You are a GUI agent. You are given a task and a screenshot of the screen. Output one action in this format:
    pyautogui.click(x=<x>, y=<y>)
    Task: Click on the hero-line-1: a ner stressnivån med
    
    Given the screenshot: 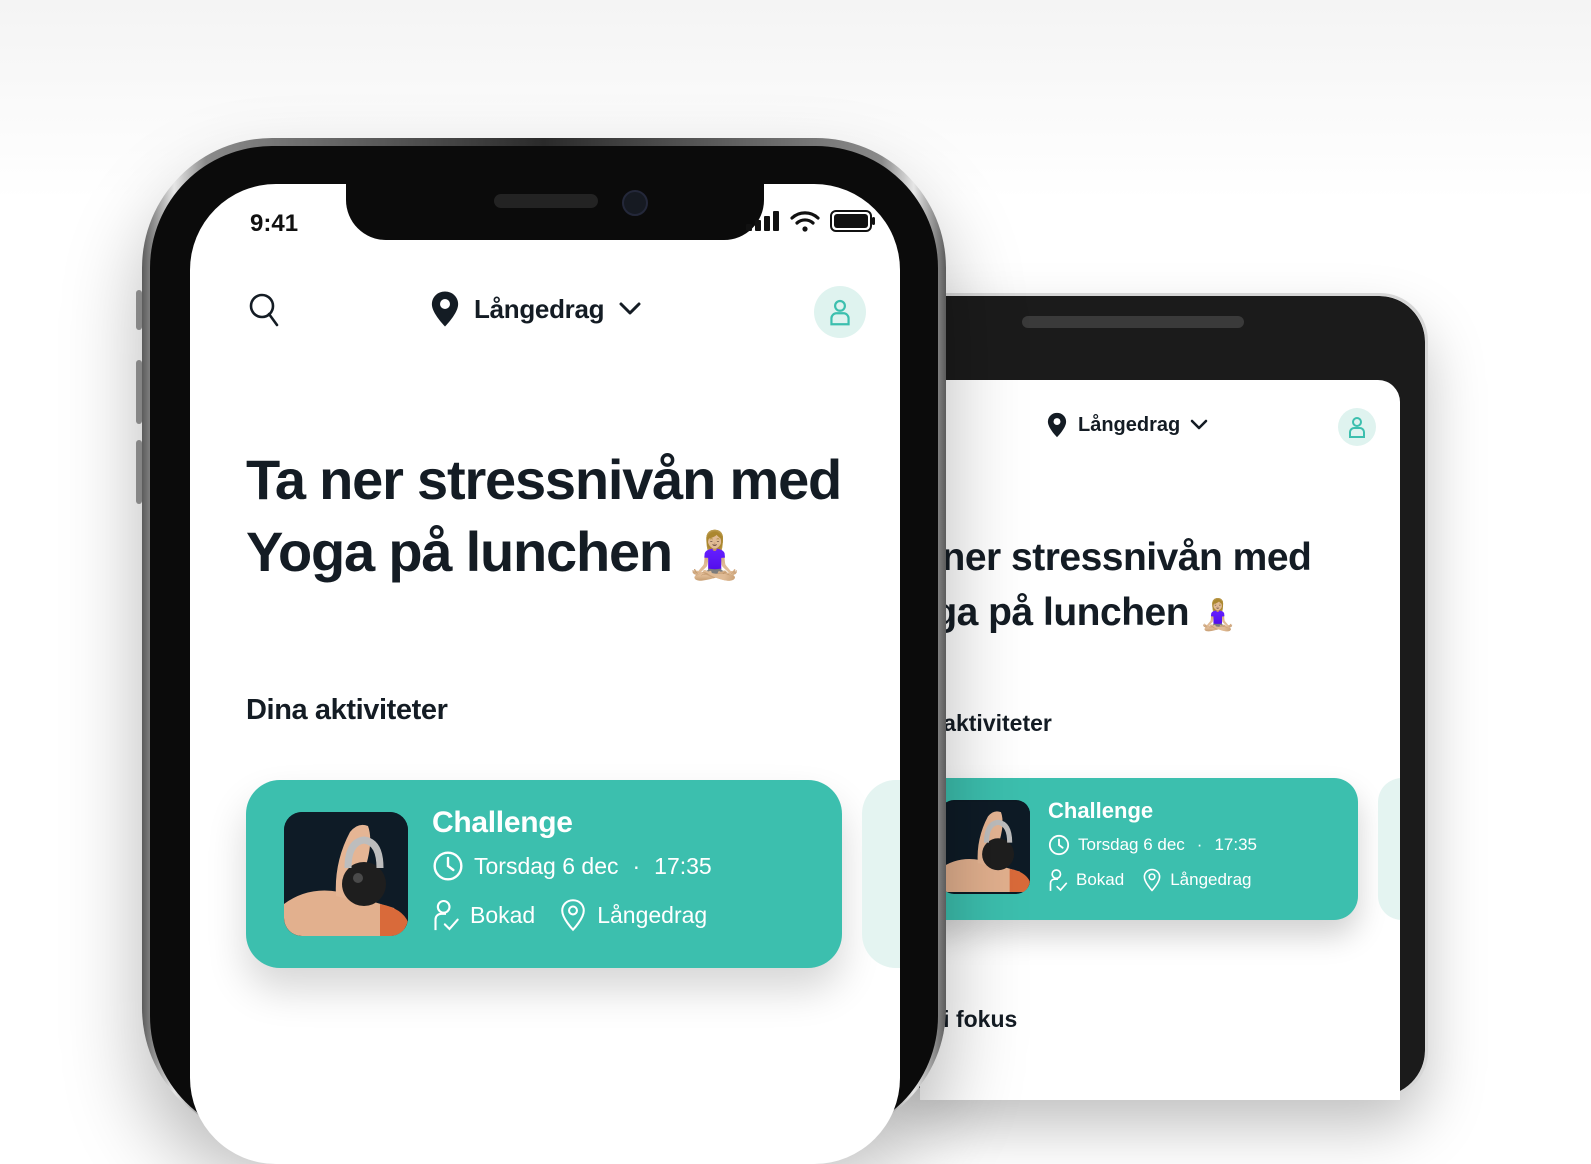 What is the action you would take?
    pyautogui.click(x=1116, y=557)
    